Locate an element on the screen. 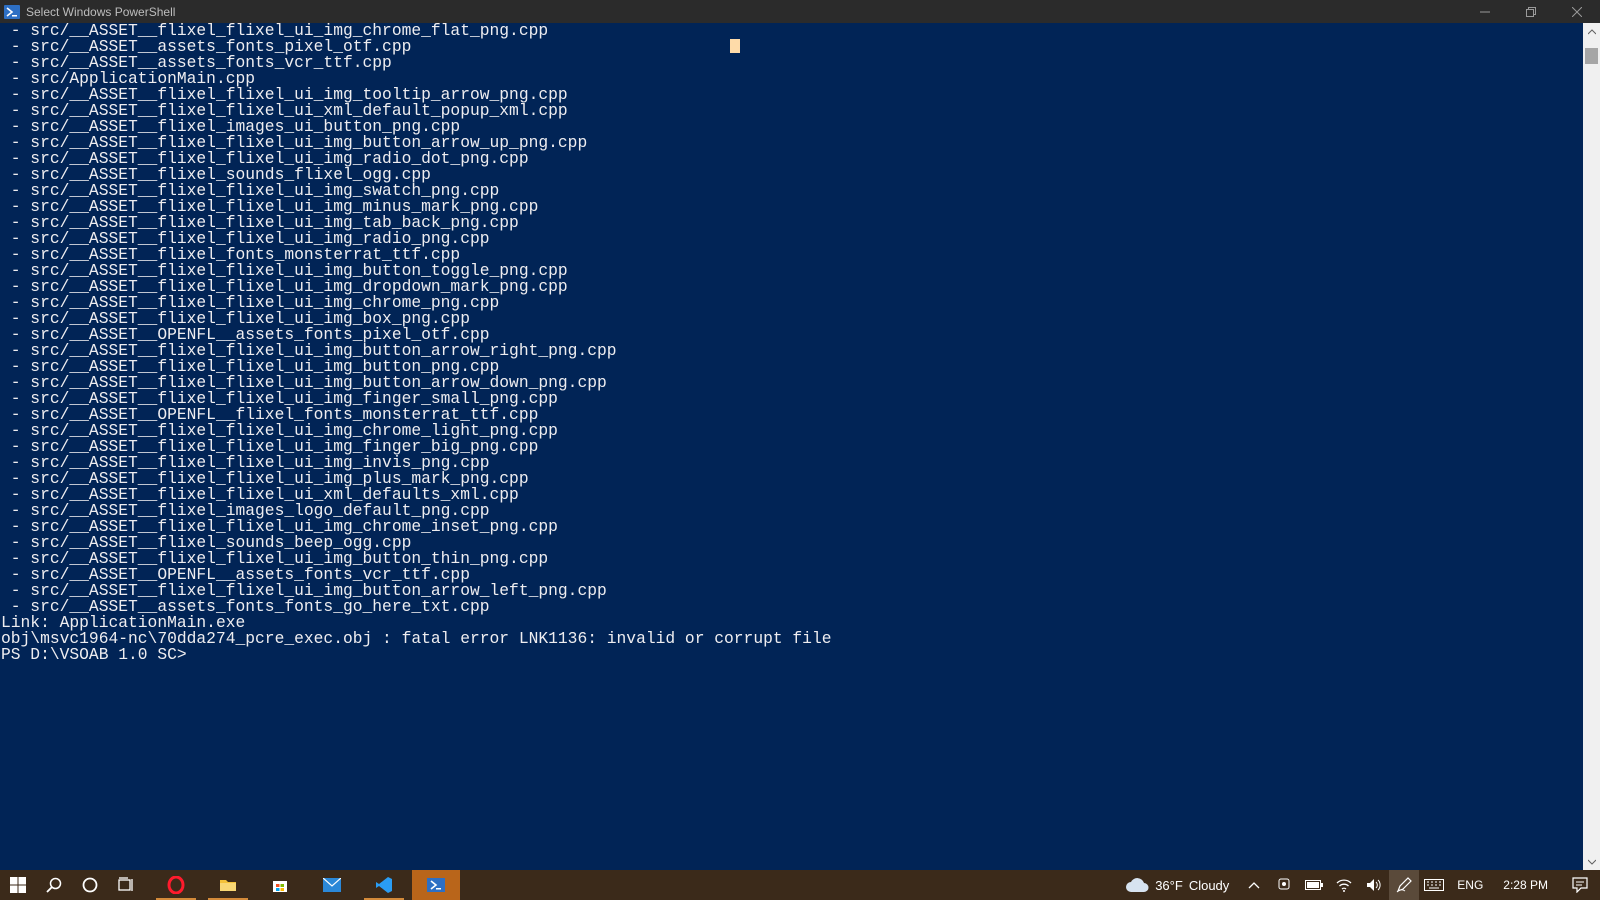 Image resolution: width=1600 pixels, height=900 pixels. action-center-button is located at coordinates (1580, 885).